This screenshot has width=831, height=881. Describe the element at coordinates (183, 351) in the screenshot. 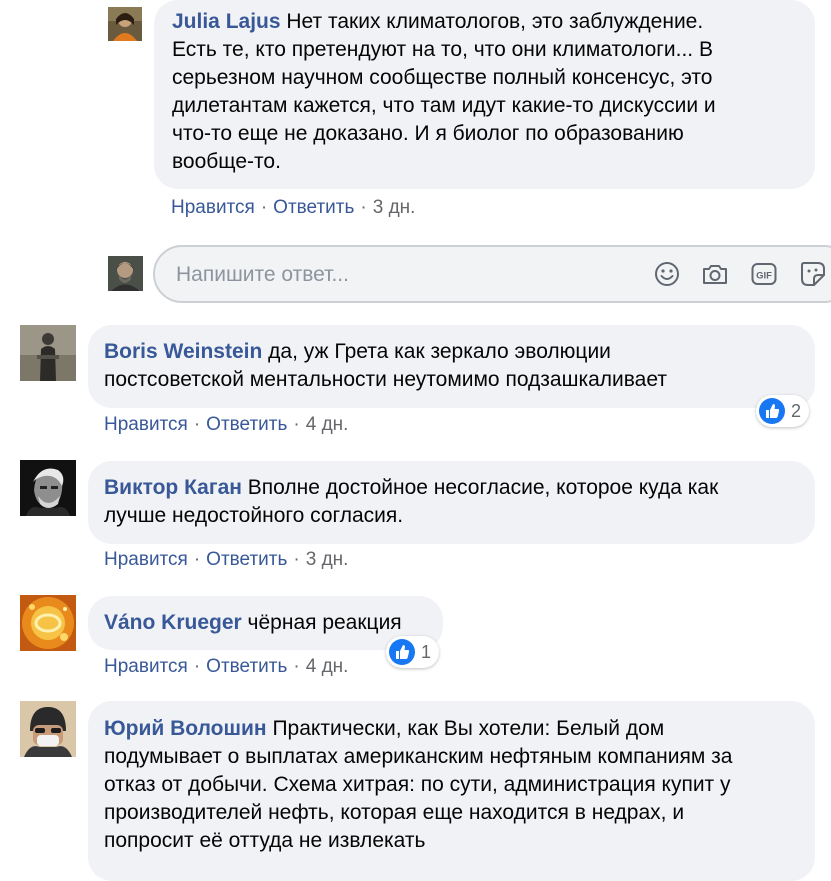

I see `comment-author: Boris Weinstein` at that location.